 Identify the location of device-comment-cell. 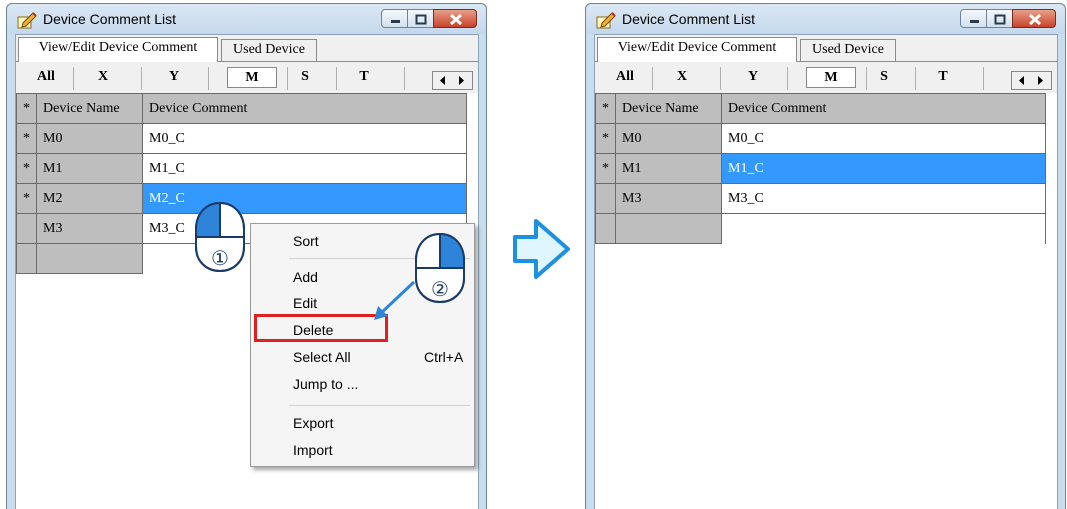
(883, 228).